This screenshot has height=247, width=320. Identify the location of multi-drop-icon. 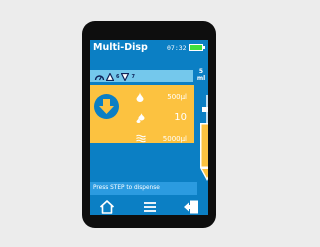
(140, 119).